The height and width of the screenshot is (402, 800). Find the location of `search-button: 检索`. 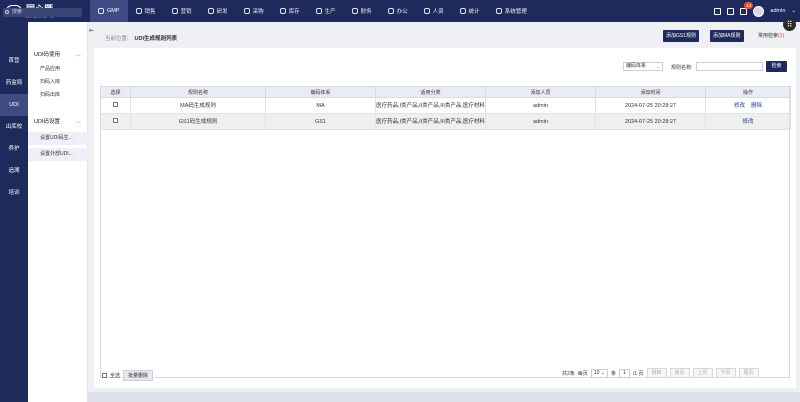

search-button: 检索 is located at coordinates (776, 66).